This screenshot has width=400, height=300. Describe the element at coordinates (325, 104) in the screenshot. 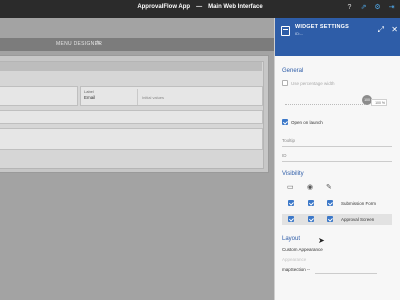

I see `width-slider-track` at that location.